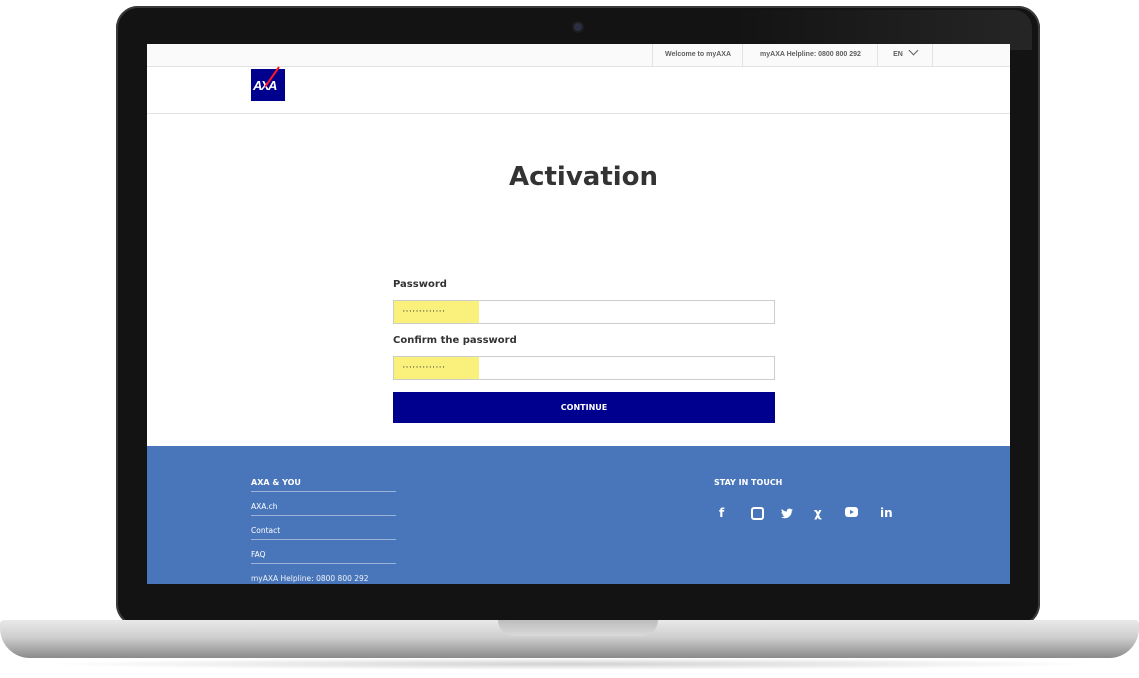 The image size is (1139, 678). I want to click on confirm-password-field: ·············, so click(584, 368).